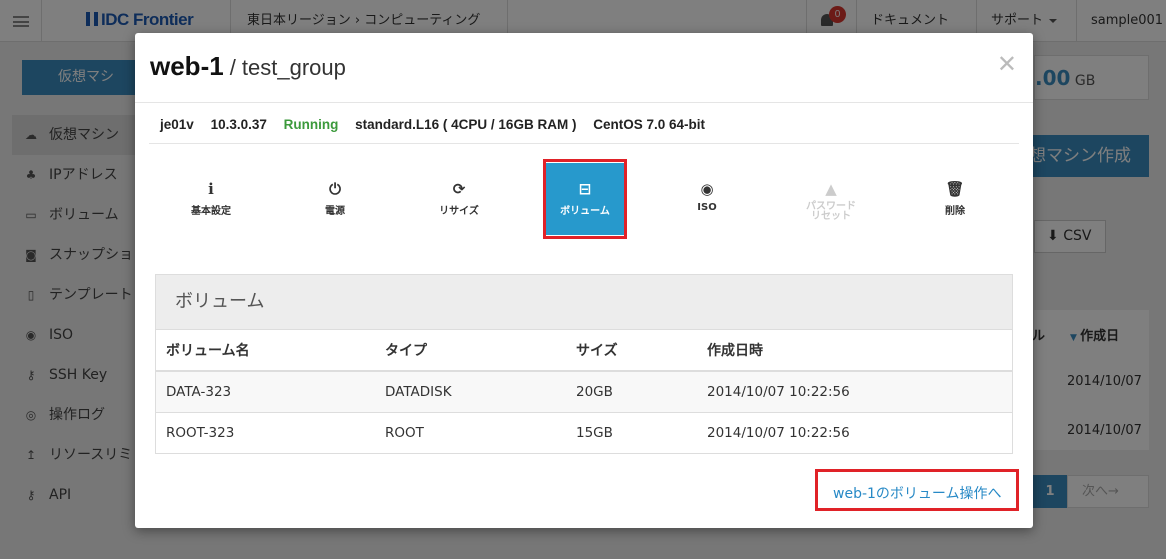 The height and width of the screenshot is (559, 1166). I want to click on highlight-box-volume, so click(585, 199).